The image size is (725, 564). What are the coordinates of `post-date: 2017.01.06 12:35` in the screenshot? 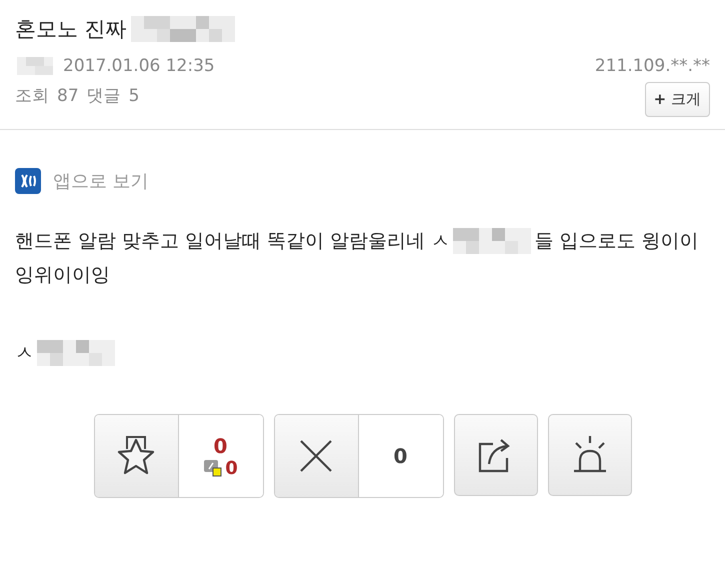 It's located at (139, 66).